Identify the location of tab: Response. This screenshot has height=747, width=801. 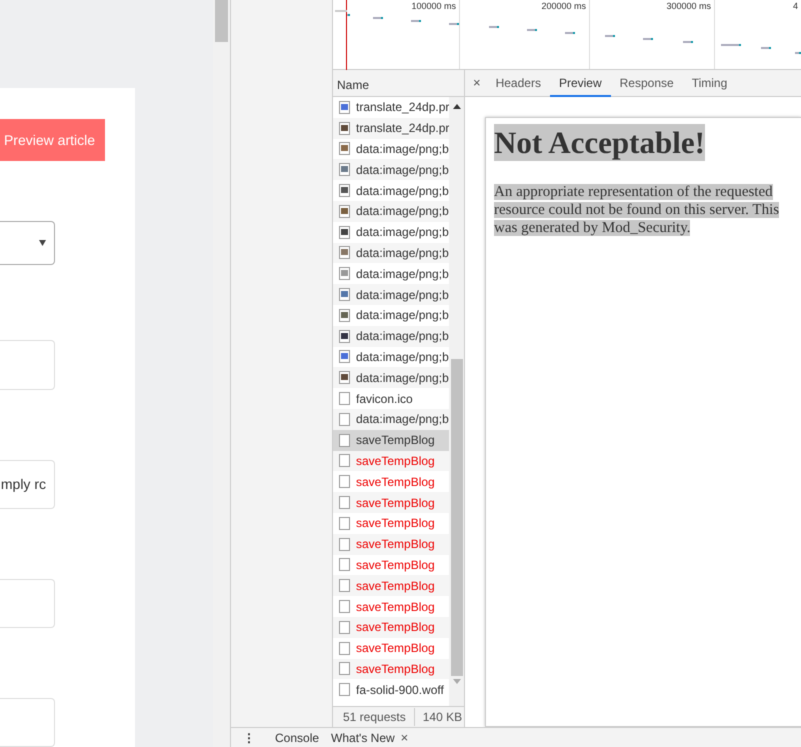
(646, 83).